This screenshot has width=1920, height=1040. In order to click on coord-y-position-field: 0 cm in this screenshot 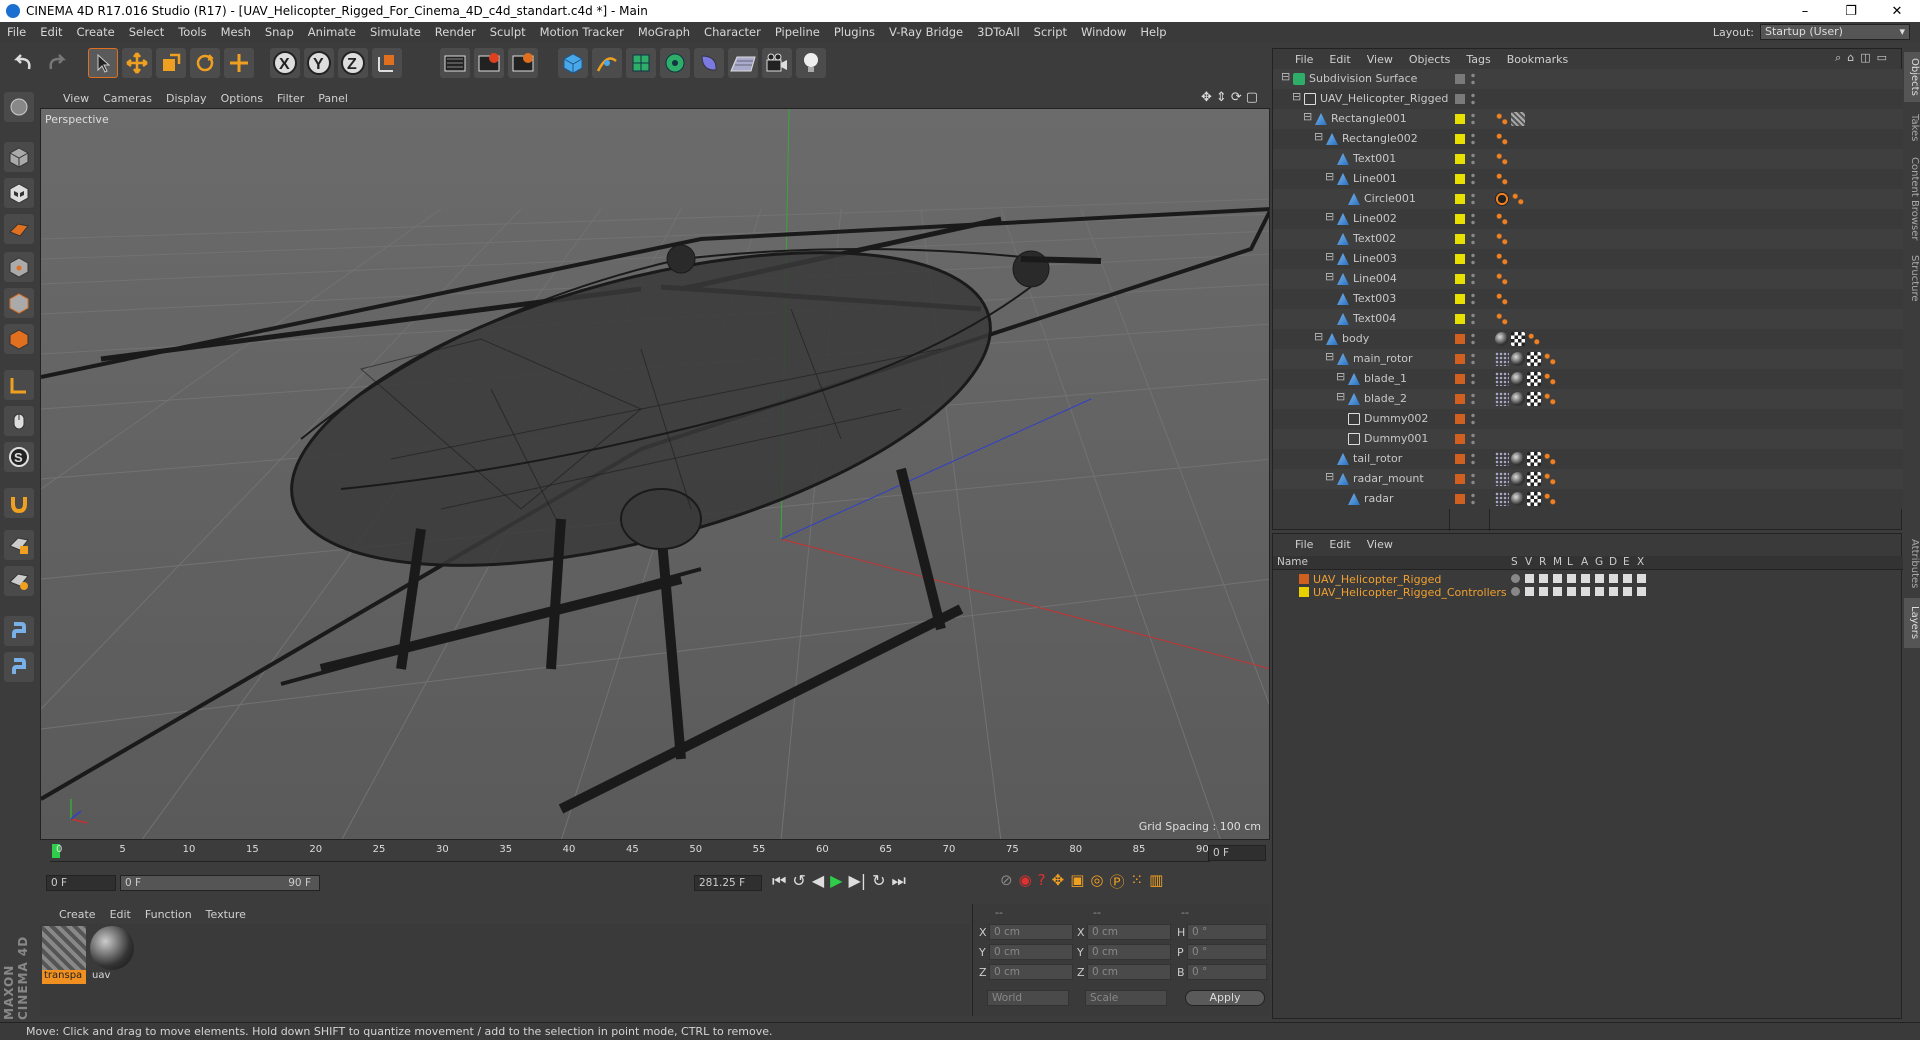, I will do `click(1031, 952)`.